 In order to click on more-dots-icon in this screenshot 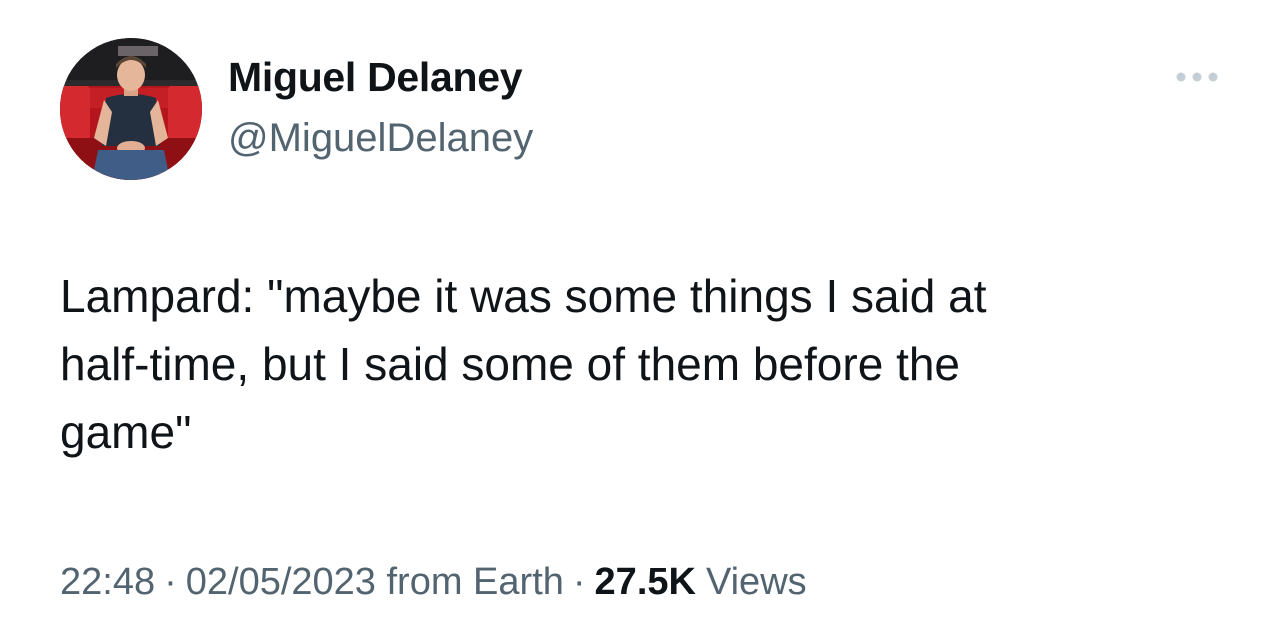, I will do `click(1197, 77)`.